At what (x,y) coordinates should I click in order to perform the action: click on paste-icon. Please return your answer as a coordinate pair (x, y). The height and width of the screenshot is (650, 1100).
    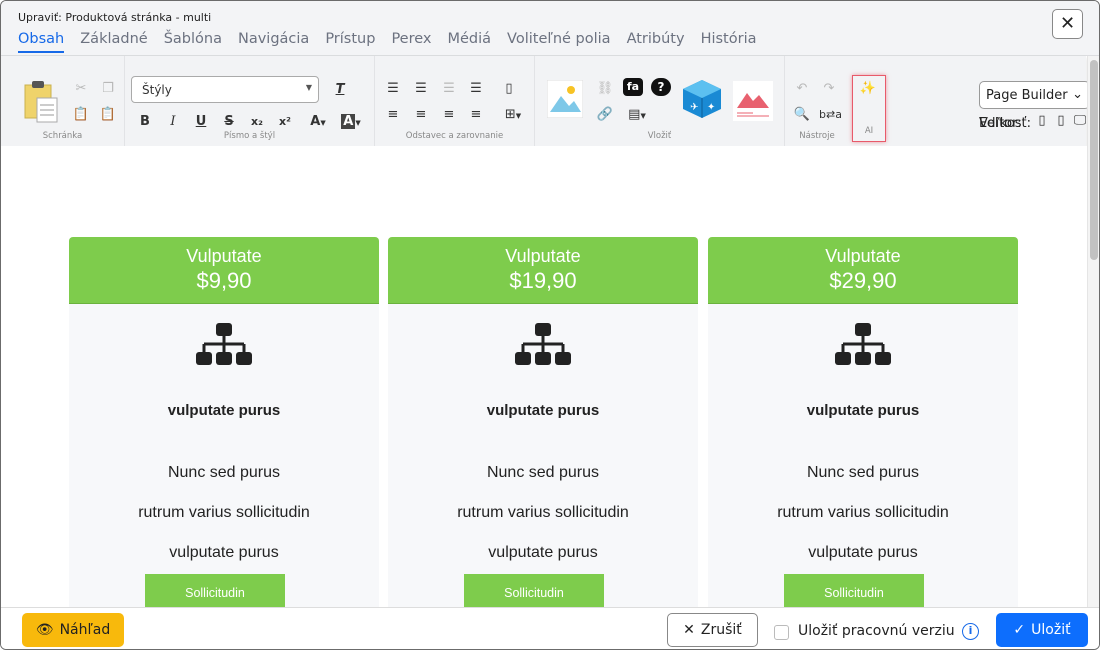
    Looking at the image, I should click on (41, 102).